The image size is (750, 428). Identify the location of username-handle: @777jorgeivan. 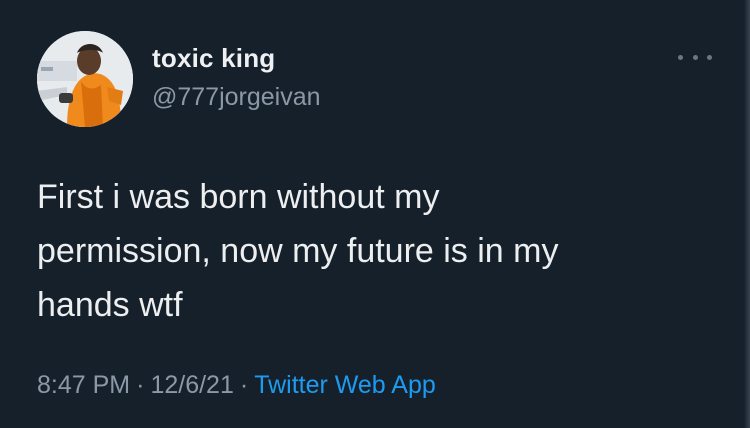
(236, 97).